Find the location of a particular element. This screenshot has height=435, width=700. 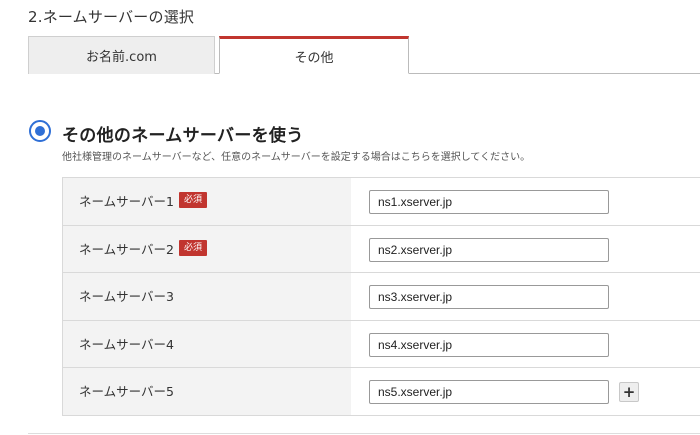

nameserver-label: ネームサーバー5 is located at coordinates (126, 391).